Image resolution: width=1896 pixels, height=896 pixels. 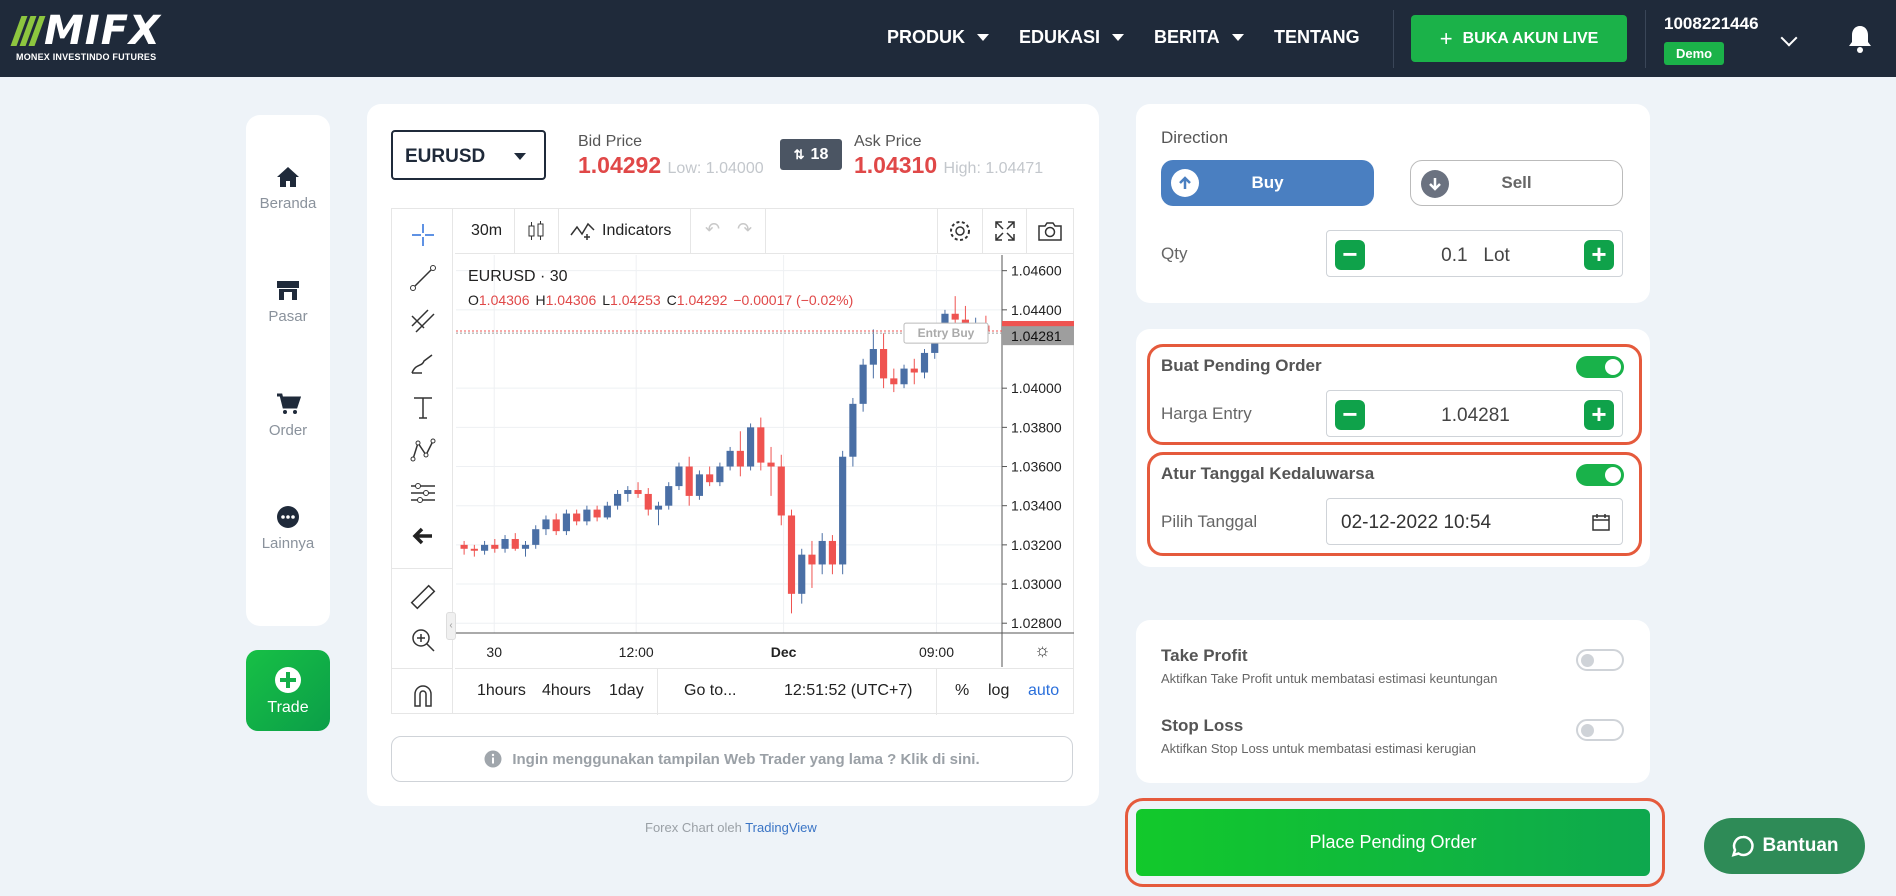 What do you see at coordinates (626, 691) in the screenshot?
I see `range-1day: 1day` at bounding box center [626, 691].